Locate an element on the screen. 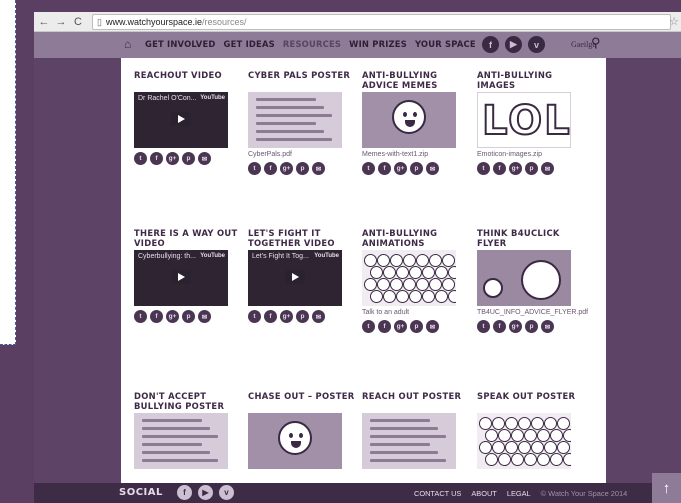  resource-file-link: Memes-with-text1.zip is located at coordinates (417, 154).